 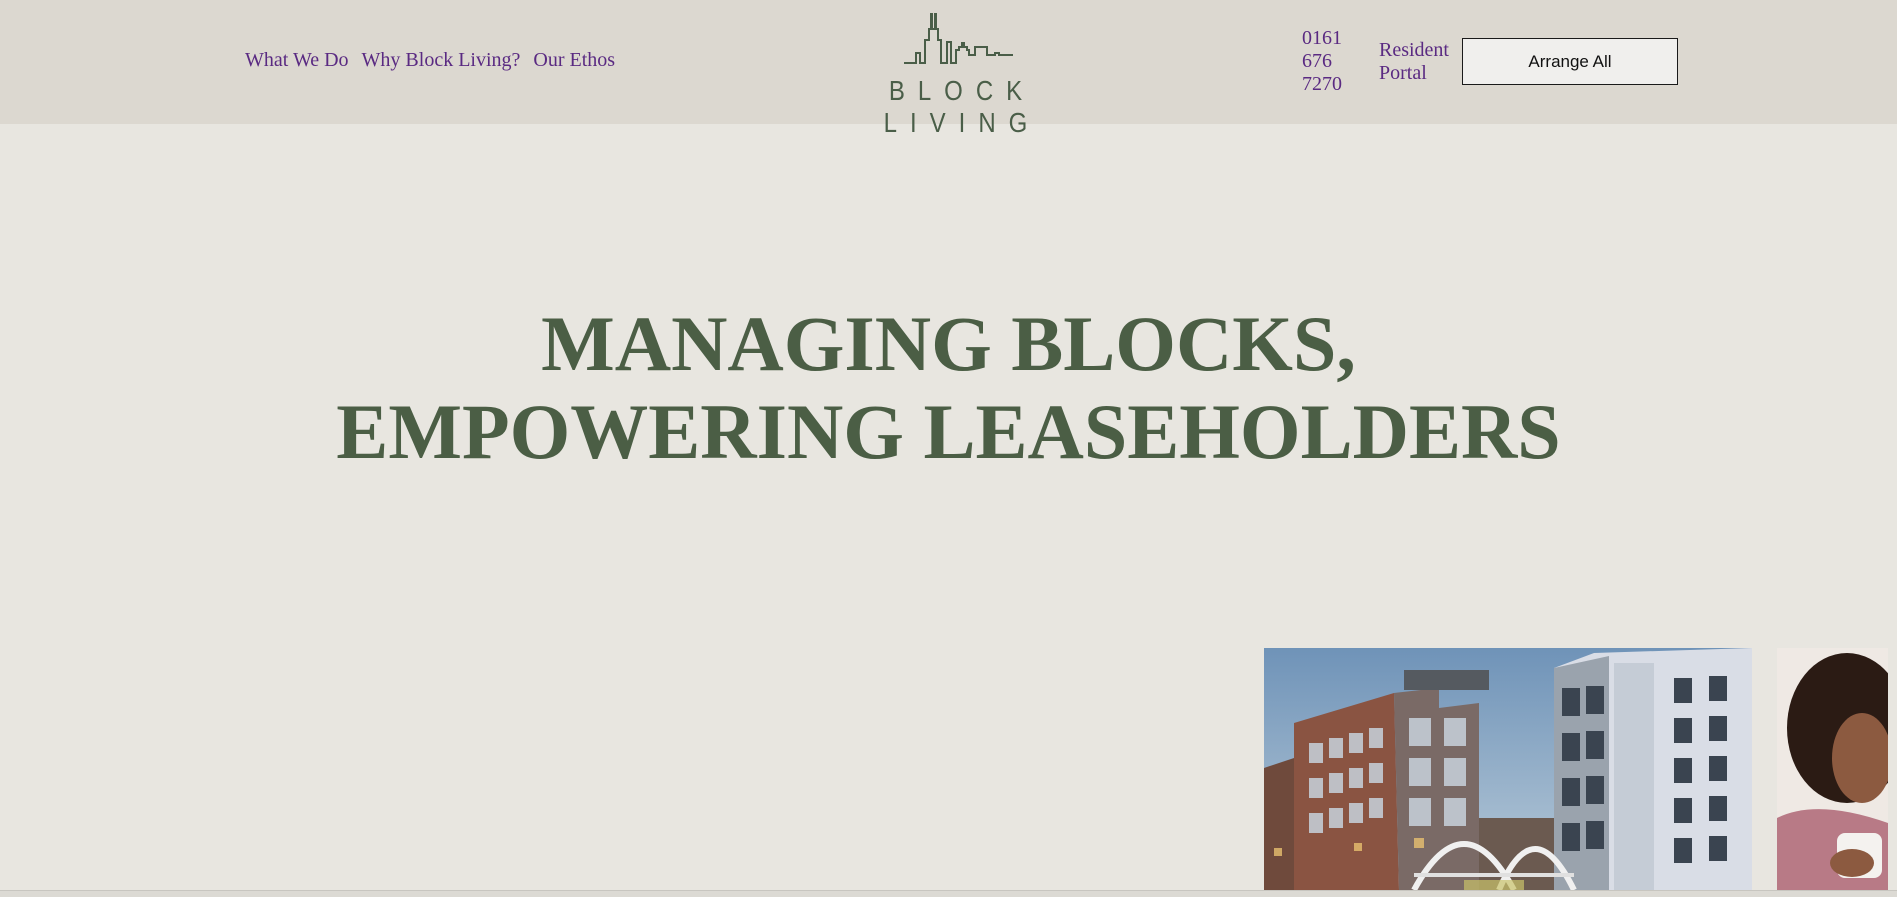 What do you see at coordinates (1570, 61) in the screenshot?
I see `arrange-all-button: Arrange All` at bounding box center [1570, 61].